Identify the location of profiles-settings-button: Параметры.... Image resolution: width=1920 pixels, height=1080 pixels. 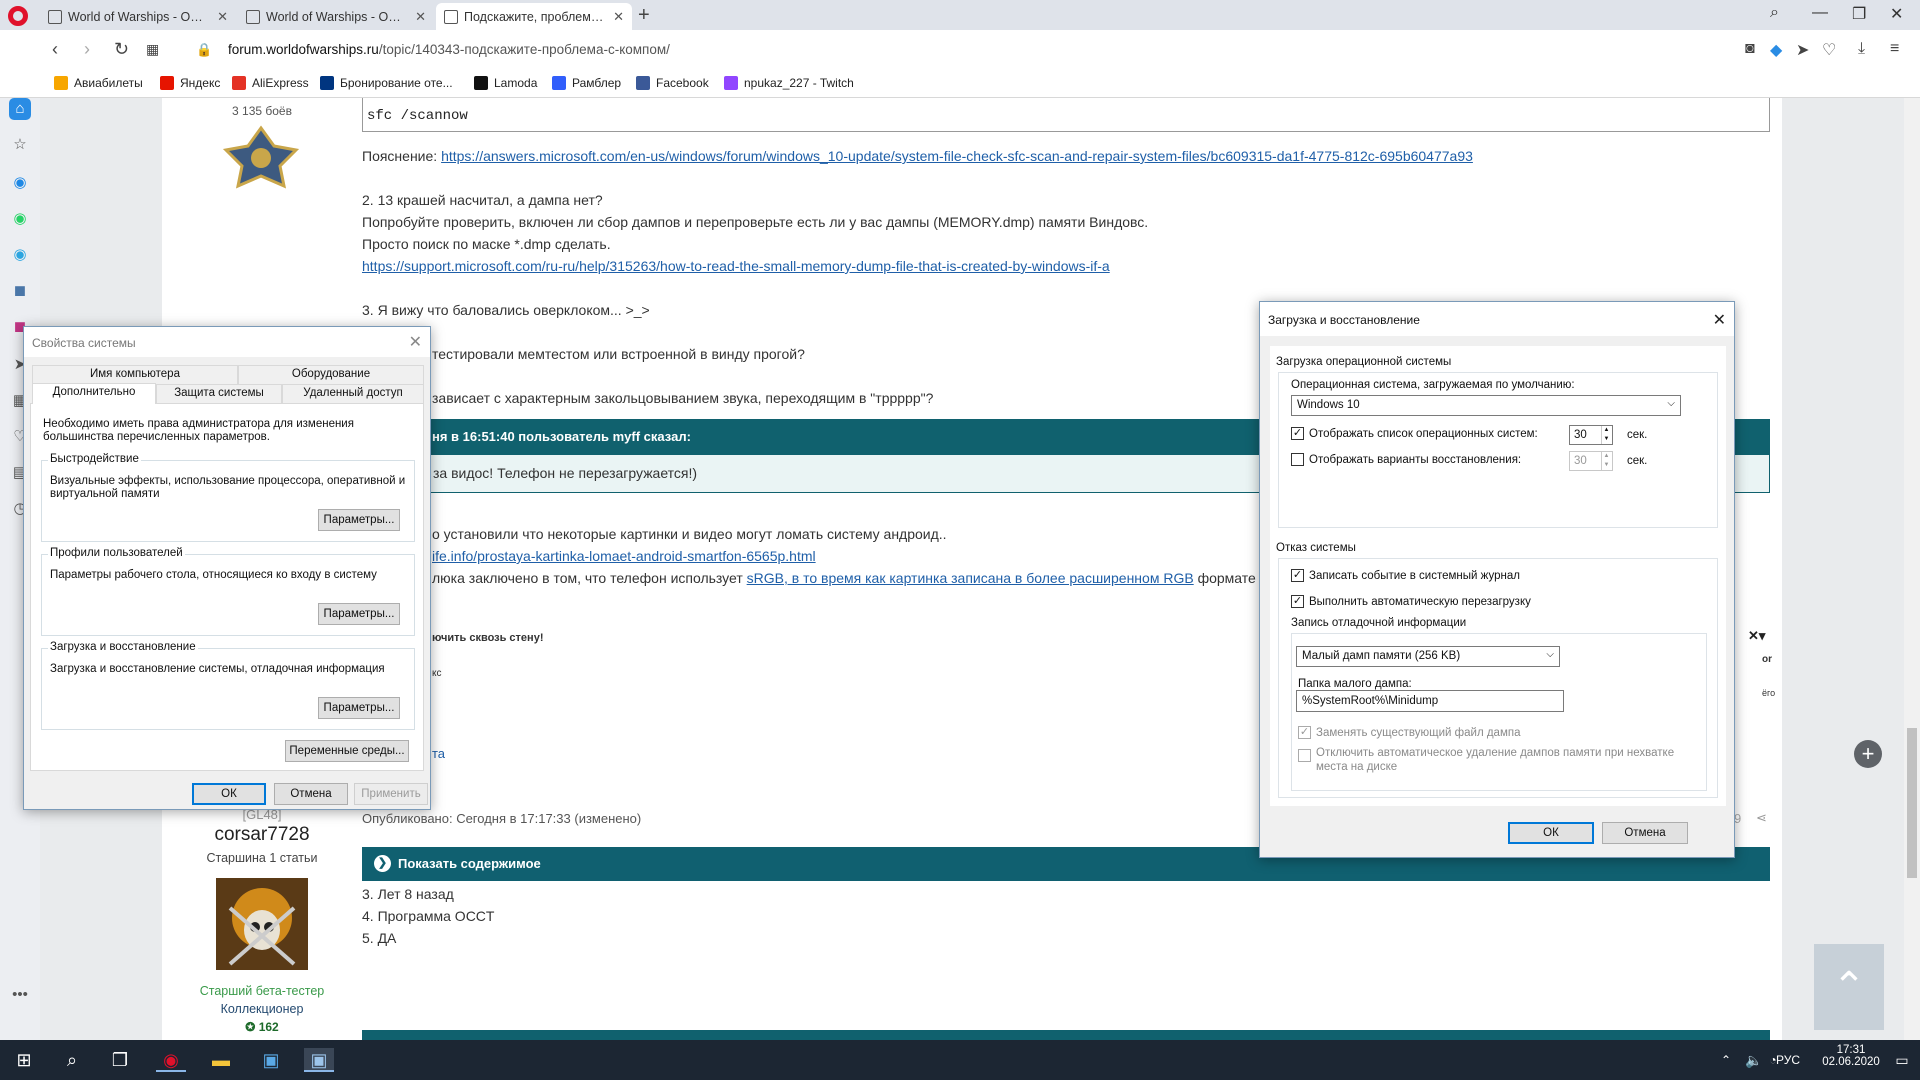
(359, 614).